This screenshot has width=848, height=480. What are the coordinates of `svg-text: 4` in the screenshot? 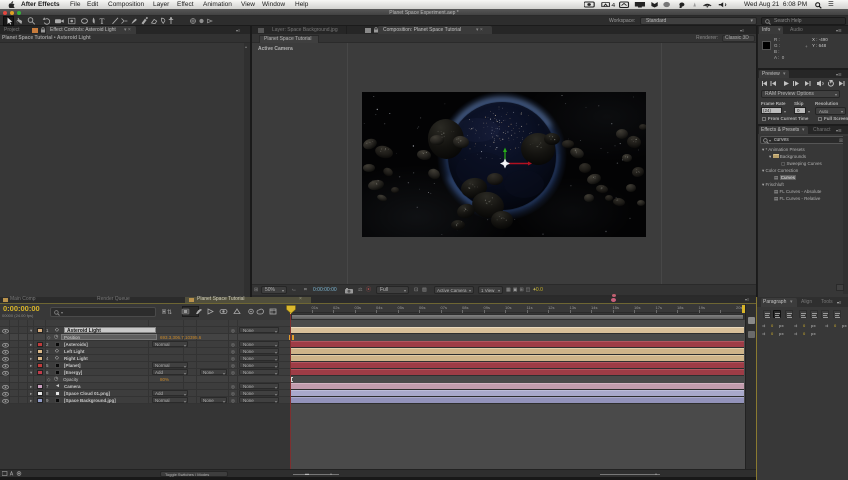 It's located at (613, 5).